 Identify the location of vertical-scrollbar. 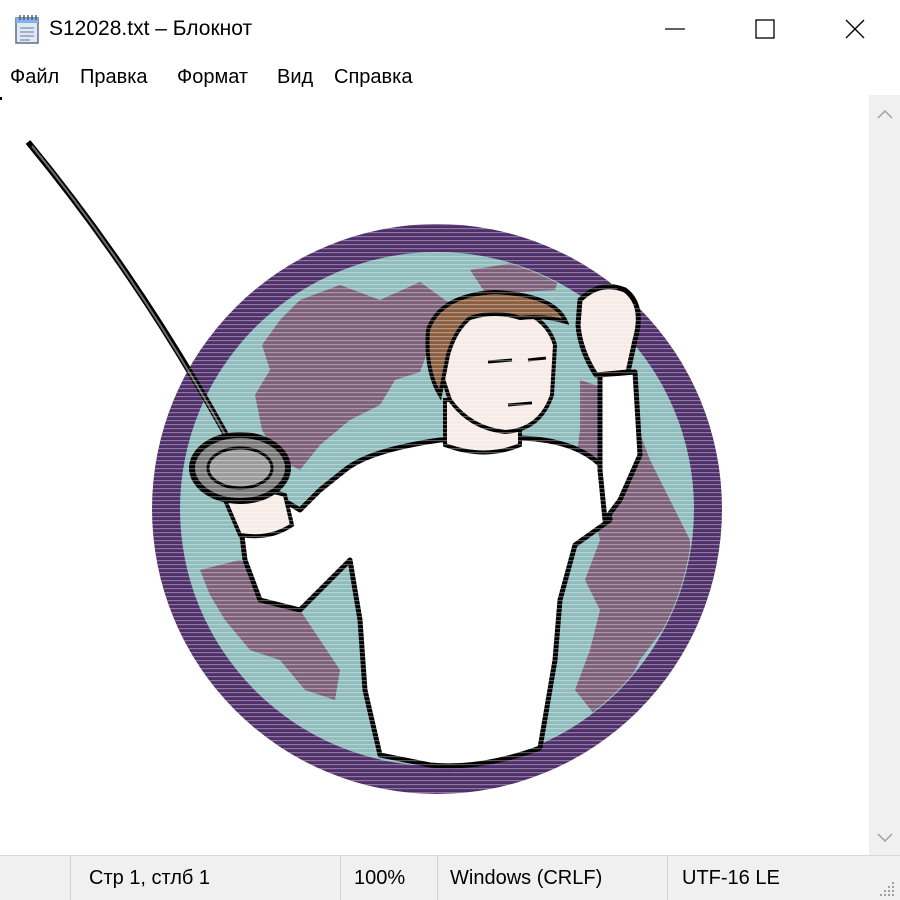
(884, 475).